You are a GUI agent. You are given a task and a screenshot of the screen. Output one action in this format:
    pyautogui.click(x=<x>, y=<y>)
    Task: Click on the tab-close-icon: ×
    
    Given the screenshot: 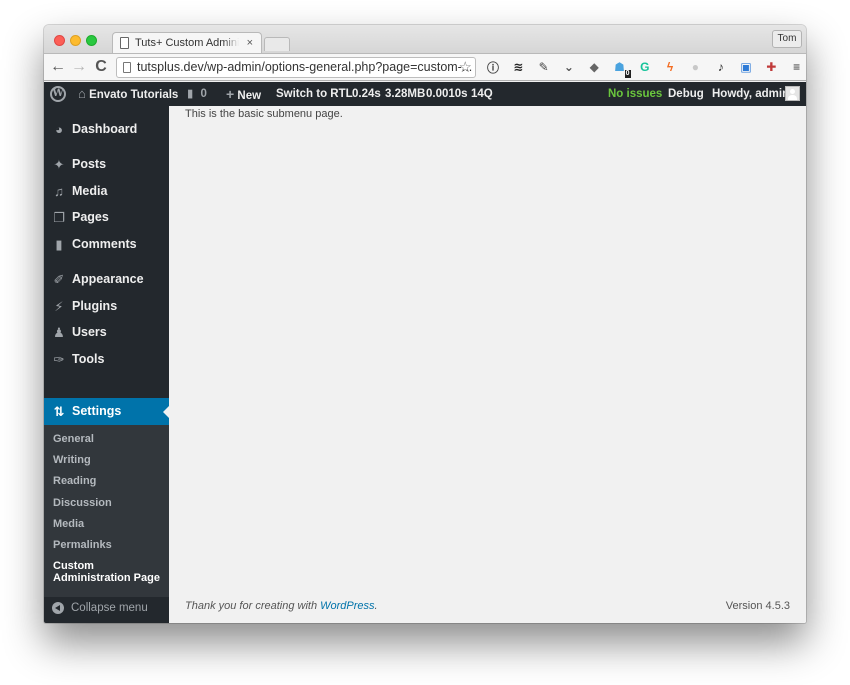 What is the action you would take?
    pyautogui.click(x=250, y=43)
    